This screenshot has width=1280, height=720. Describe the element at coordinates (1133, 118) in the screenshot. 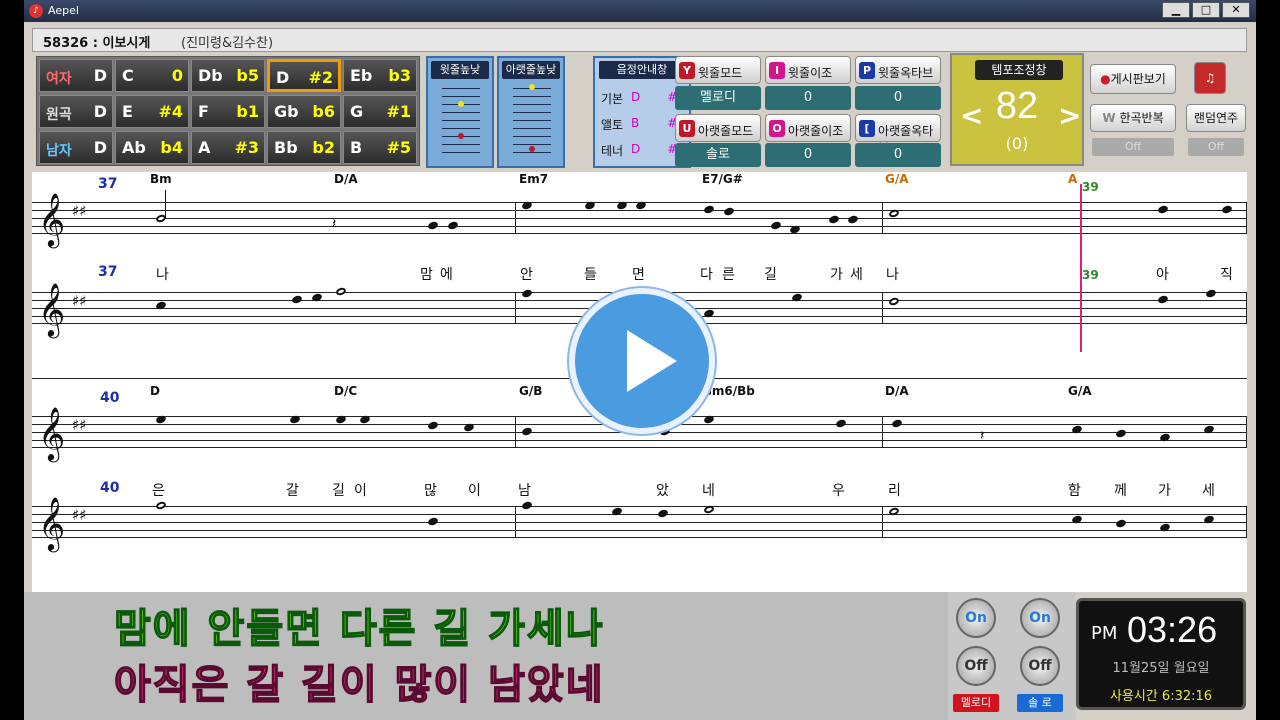

I see `repeat-song-button: W 한곡반복` at that location.